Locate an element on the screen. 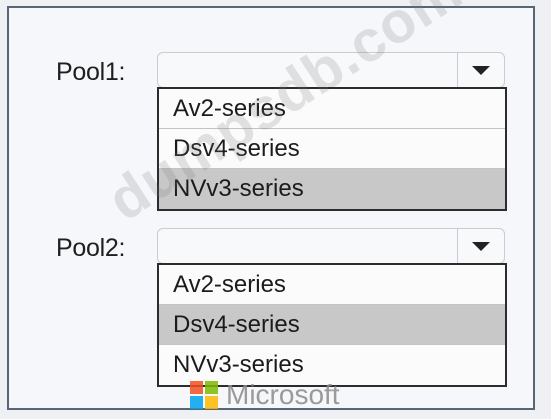 The image size is (551, 419). pool1-option-dsv4: Dsv4-series is located at coordinates (332, 149).